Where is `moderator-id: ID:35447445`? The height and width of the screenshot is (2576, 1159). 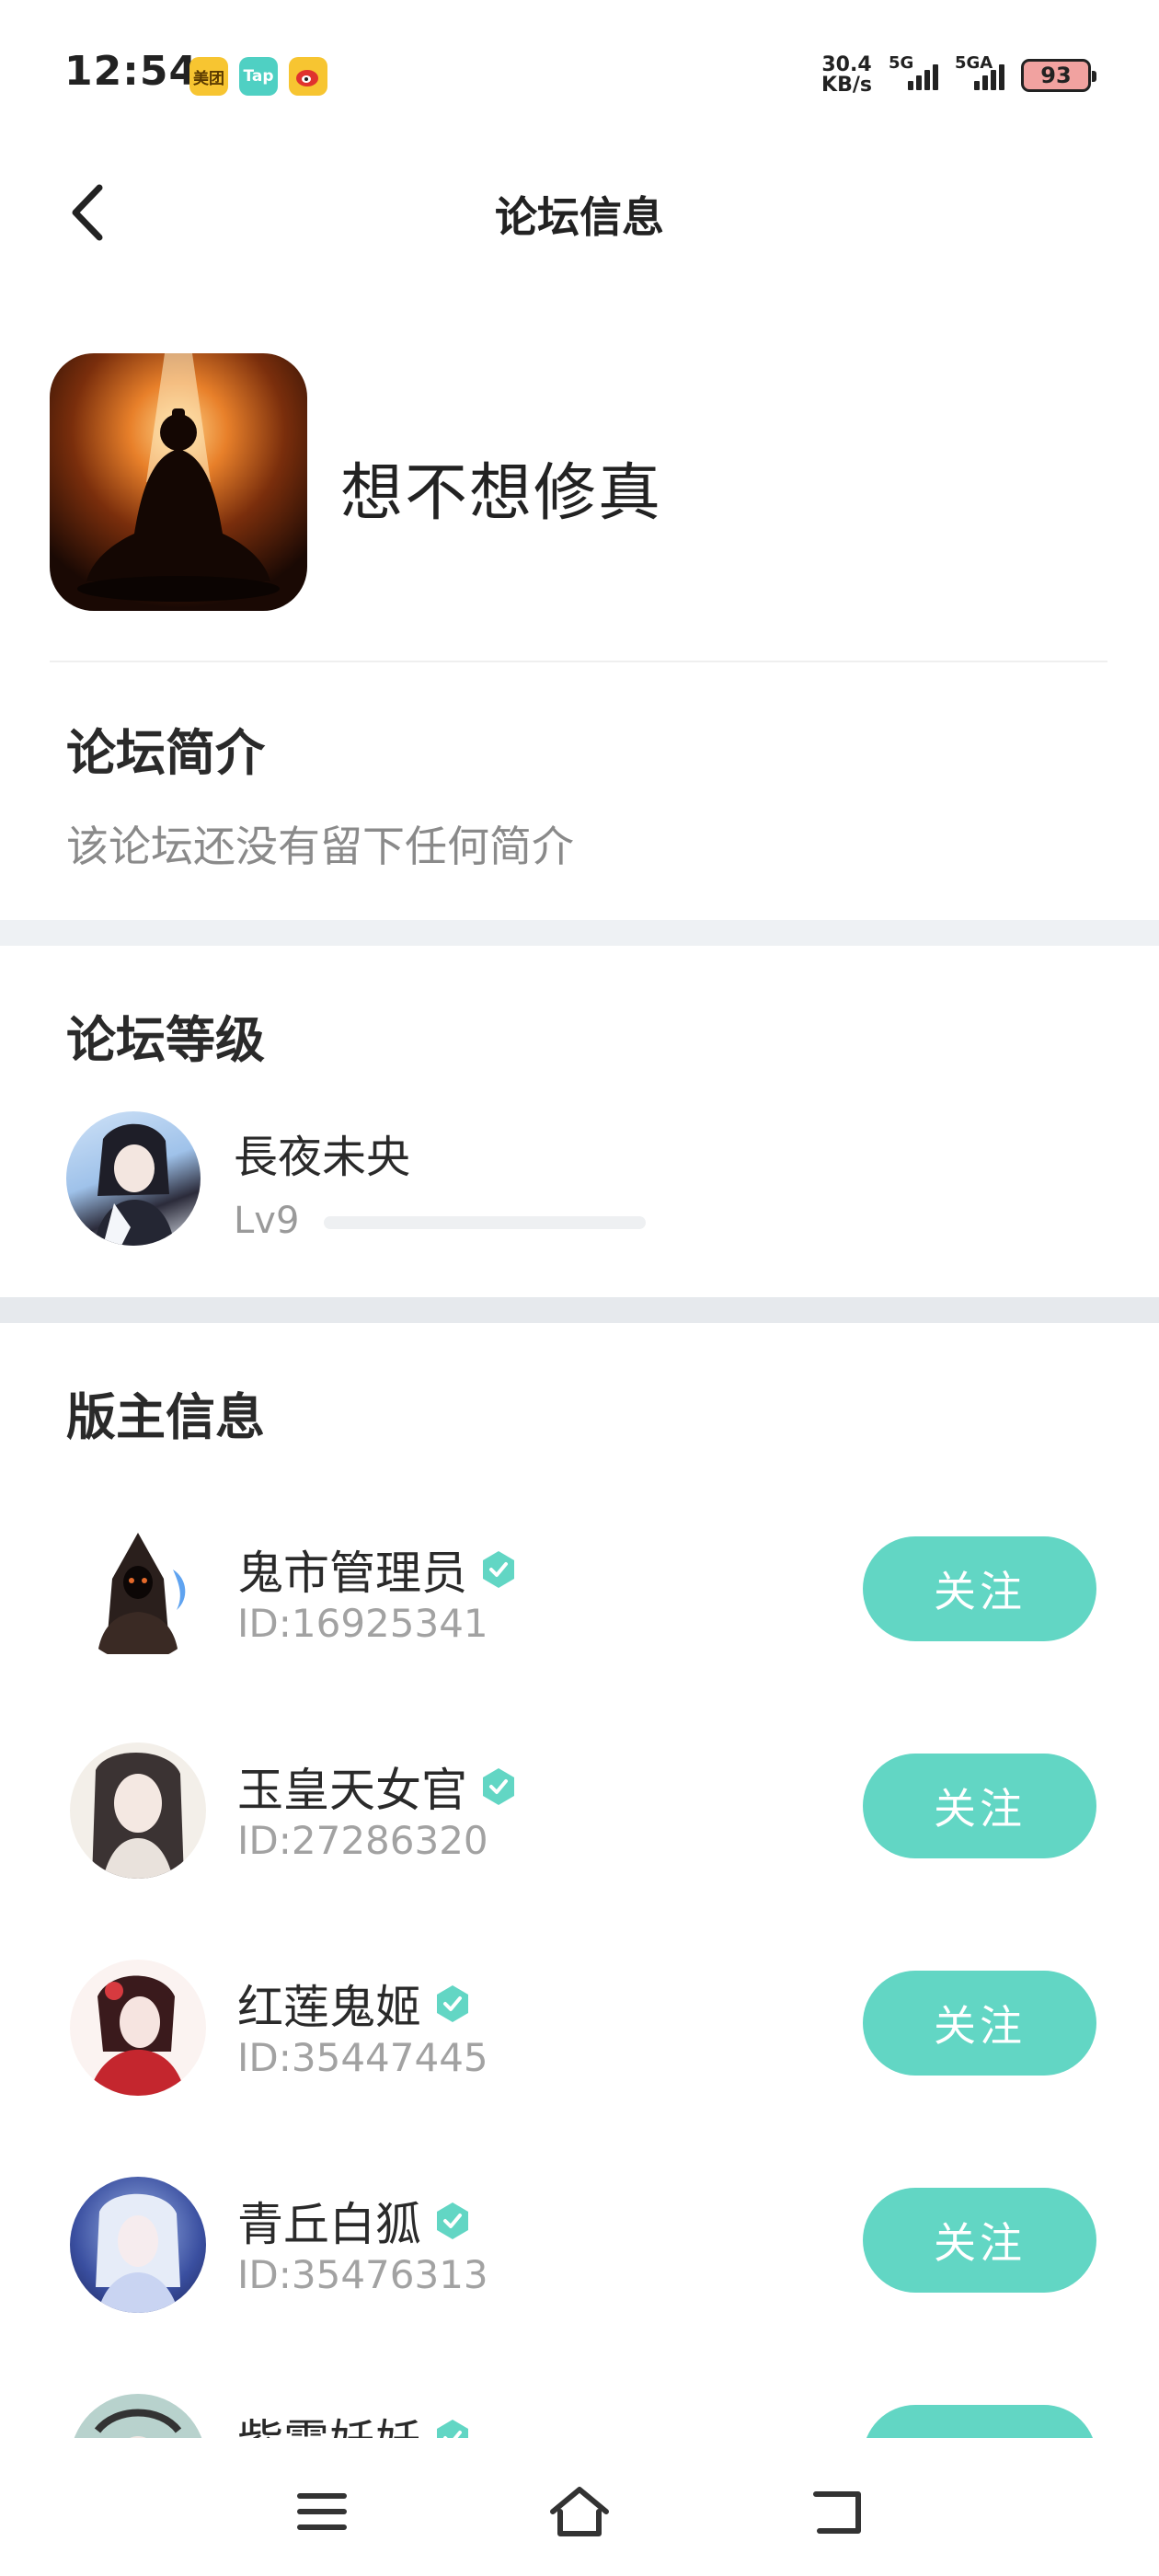 moderator-id: ID:35447445 is located at coordinates (362, 2057).